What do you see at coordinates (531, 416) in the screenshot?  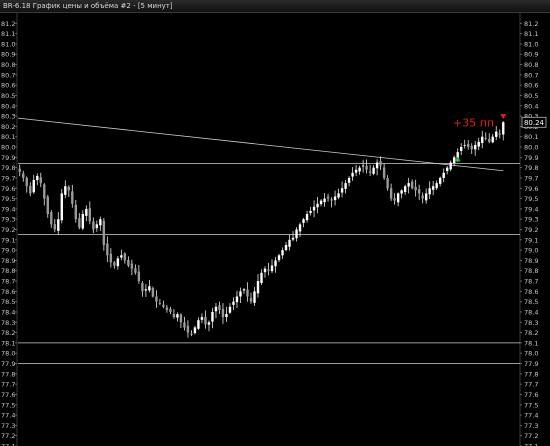 I see `right-axis-tick-label: 77.4` at bounding box center [531, 416].